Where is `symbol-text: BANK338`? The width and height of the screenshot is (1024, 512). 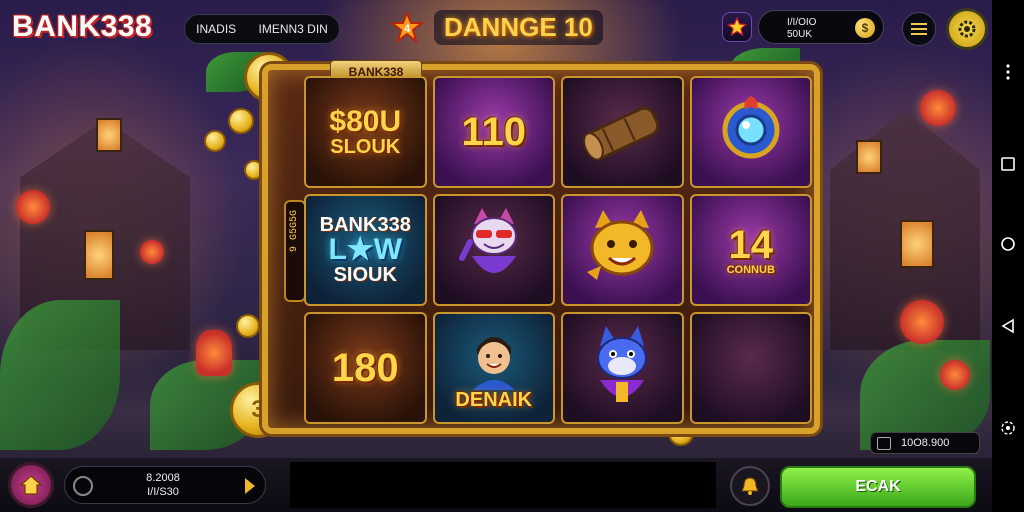
symbol-text: BANK338 is located at coordinates (365, 225).